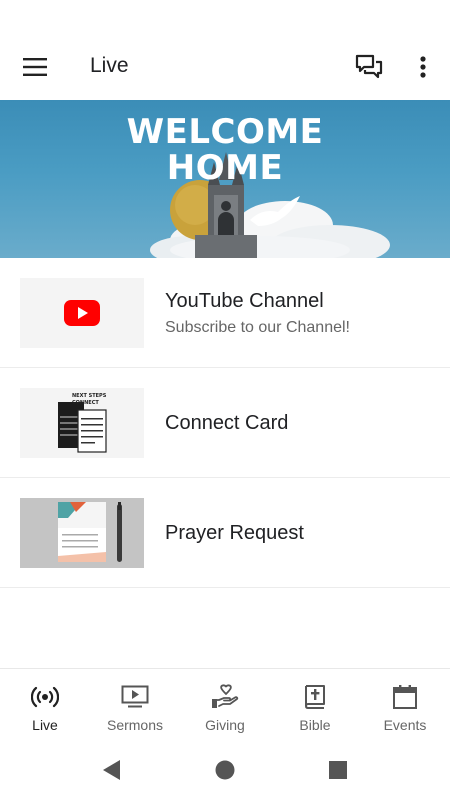  I want to click on nav-item-giving: Giving, so click(225, 704).